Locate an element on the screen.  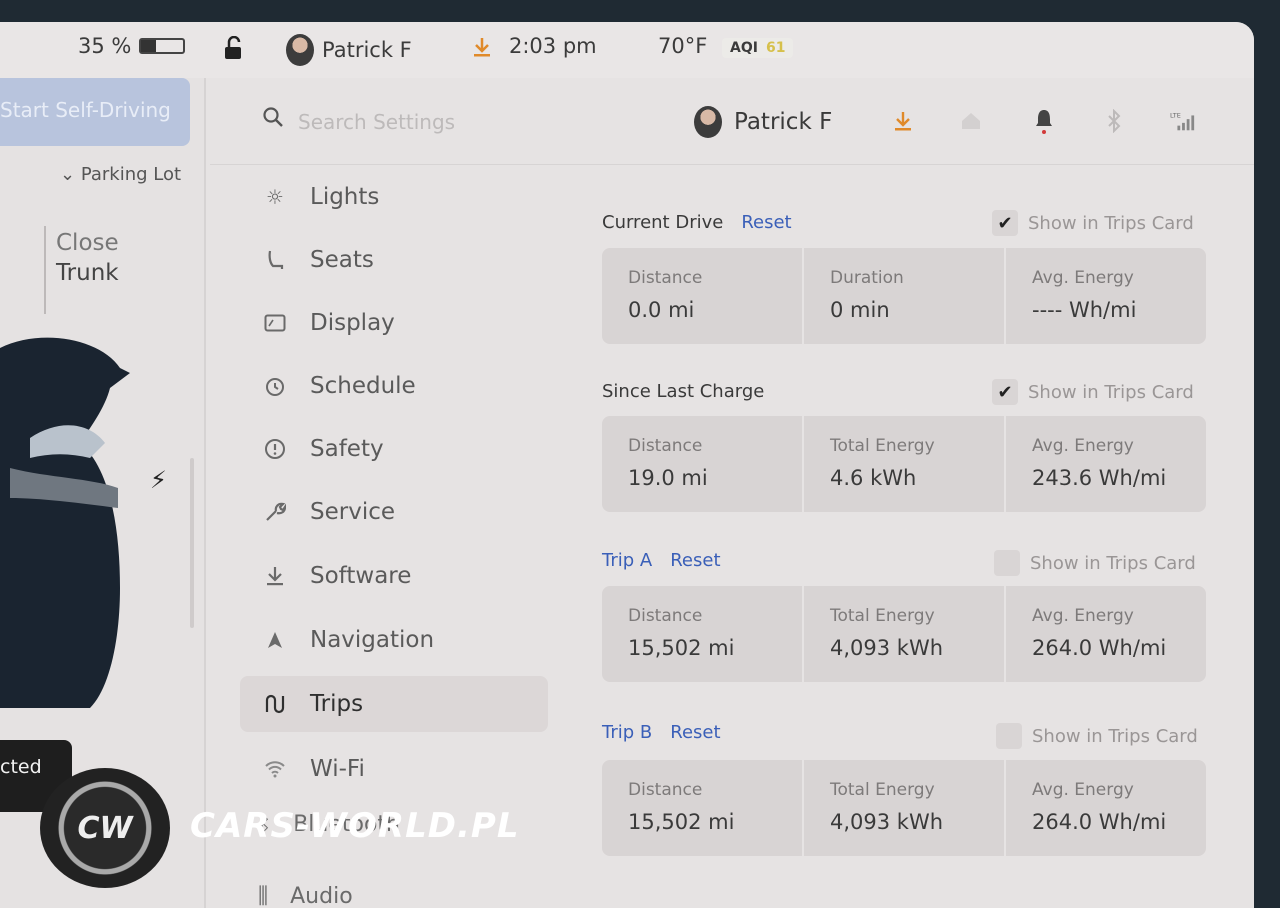
search-input is located at coordinates (478, 122).